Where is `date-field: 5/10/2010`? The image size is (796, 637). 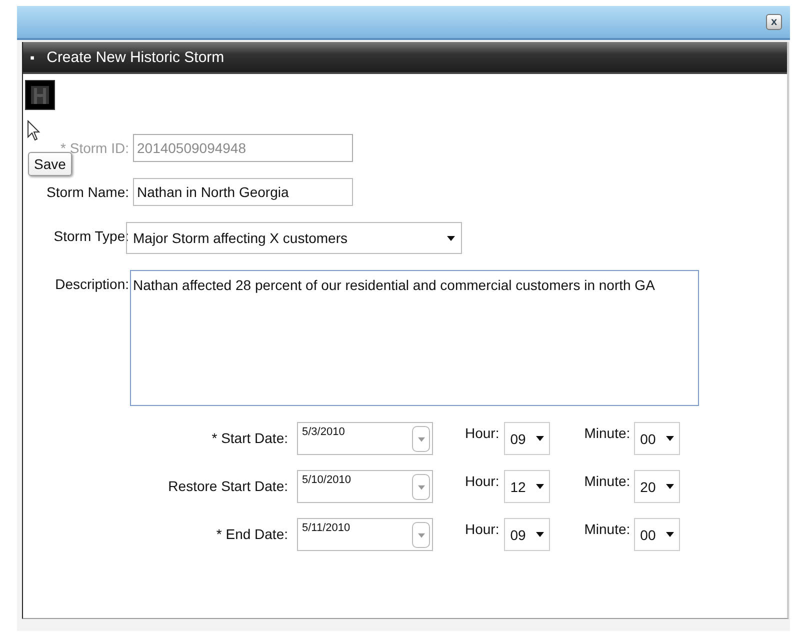
date-field: 5/10/2010 is located at coordinates (365, 486).